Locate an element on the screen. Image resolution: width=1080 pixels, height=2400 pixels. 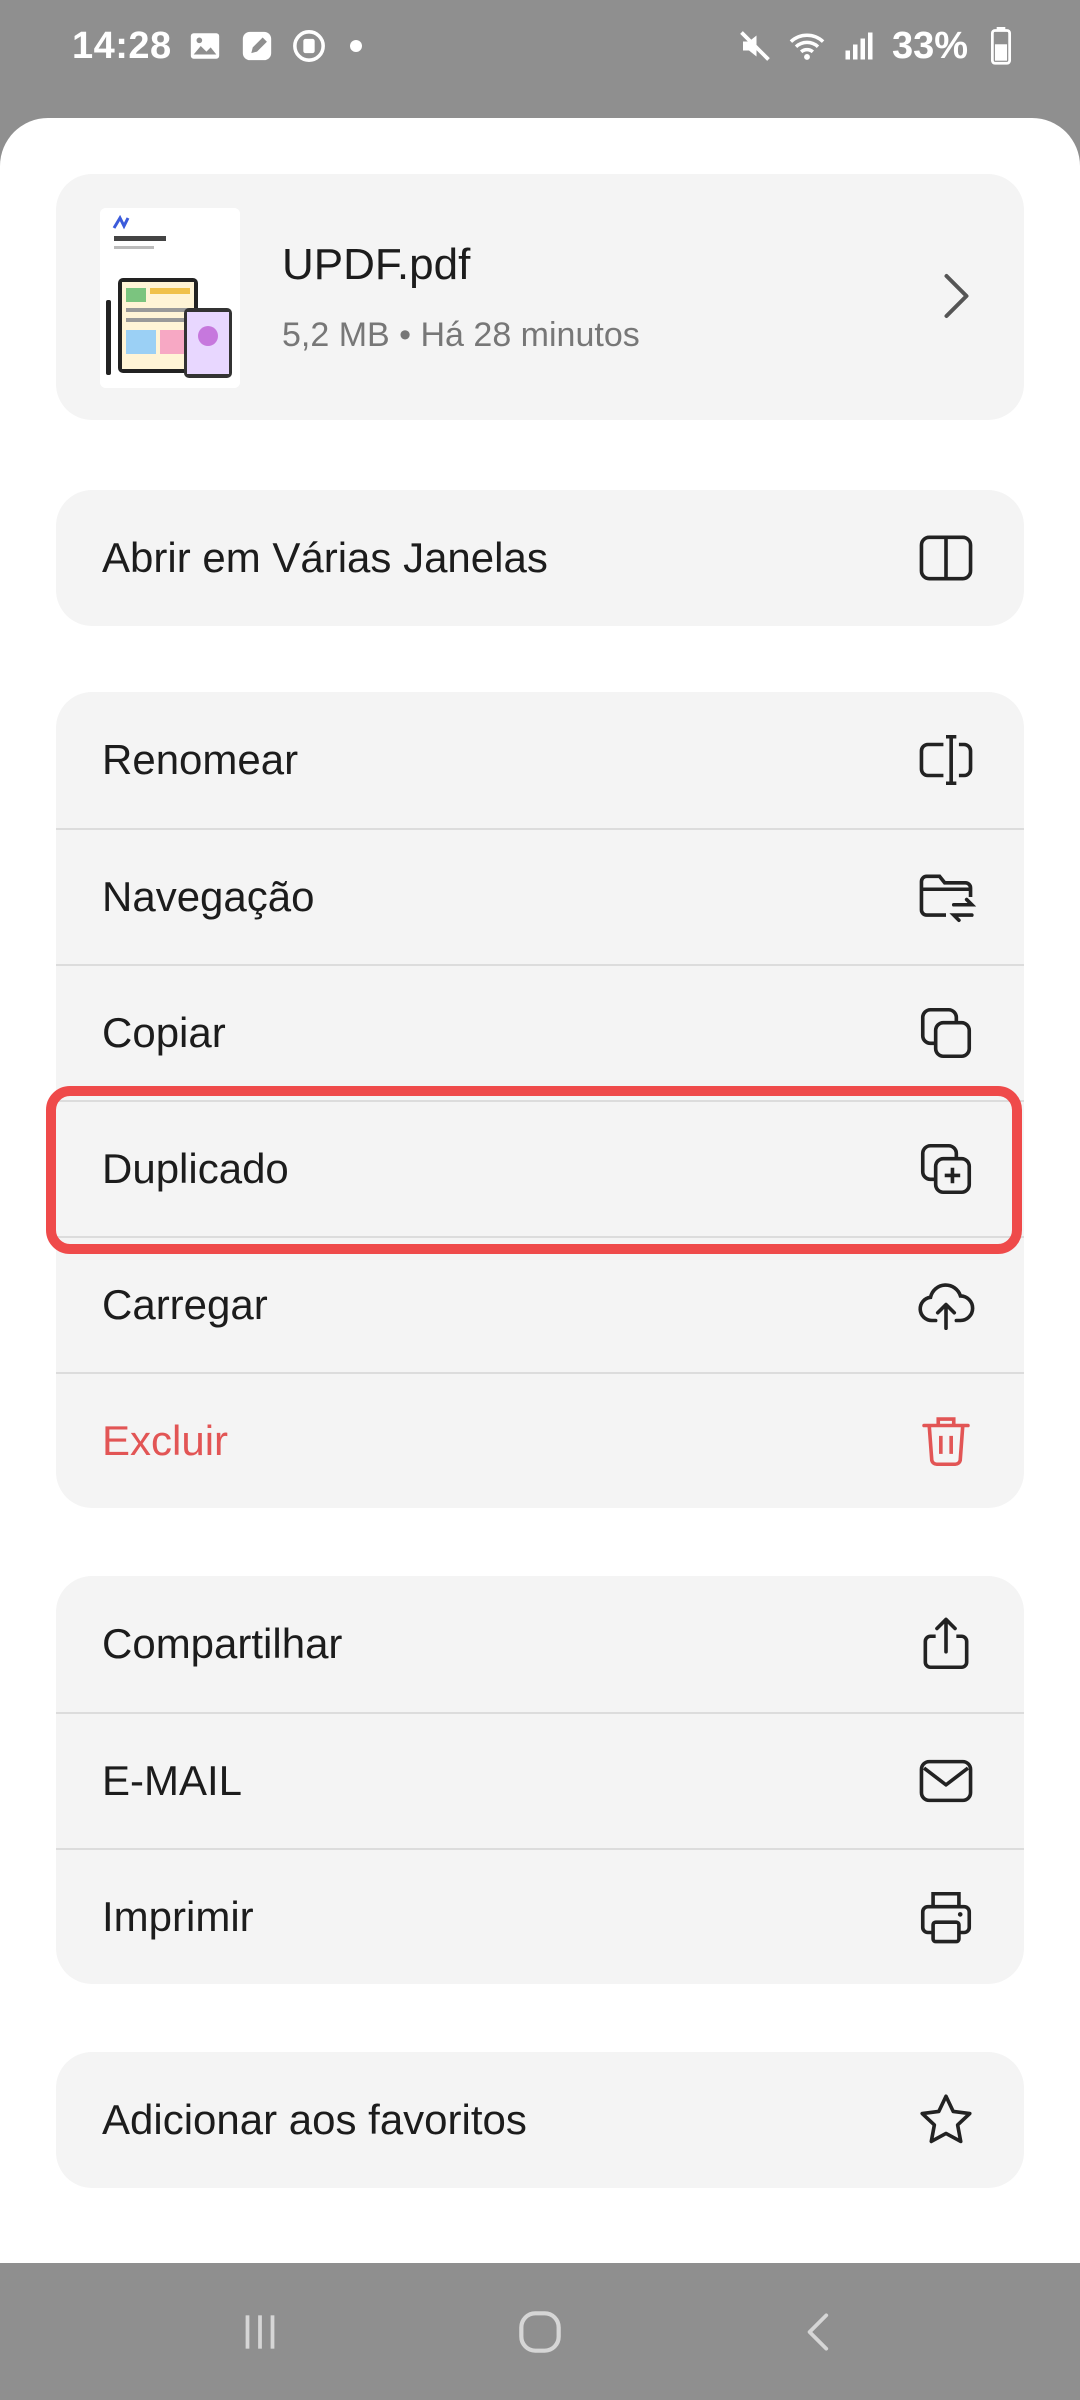
open-options-group: Abrir em Várias Janelas is located at coordinates (540, 558).